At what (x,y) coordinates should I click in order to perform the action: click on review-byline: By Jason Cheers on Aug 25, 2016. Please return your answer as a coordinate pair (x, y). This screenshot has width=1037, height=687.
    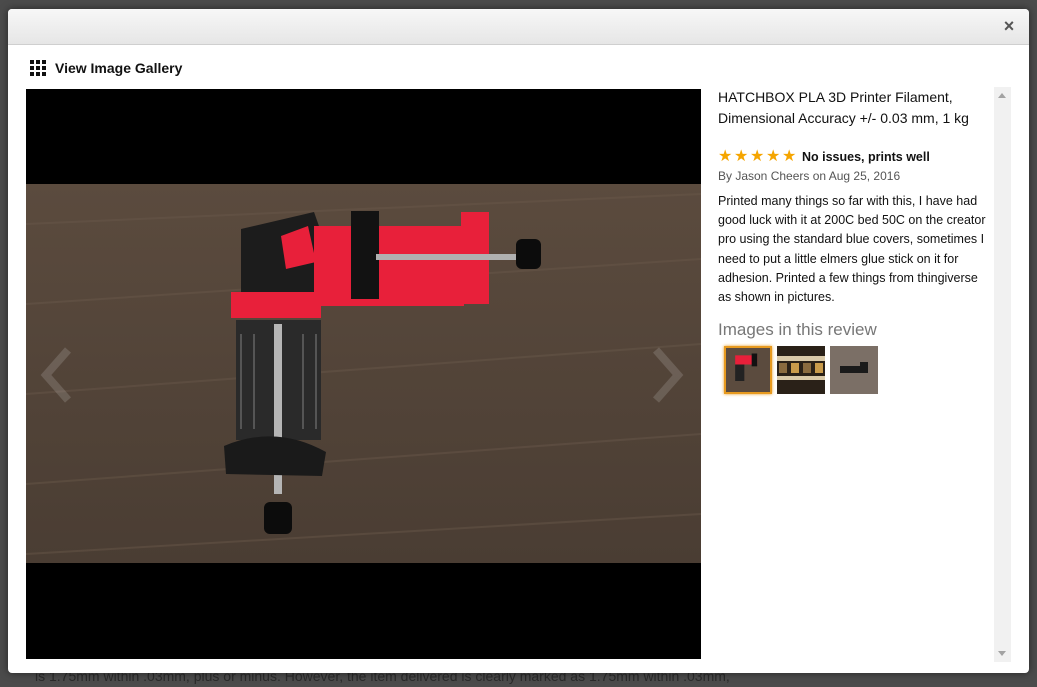
    Looking at the image, I should click on (809, 176).